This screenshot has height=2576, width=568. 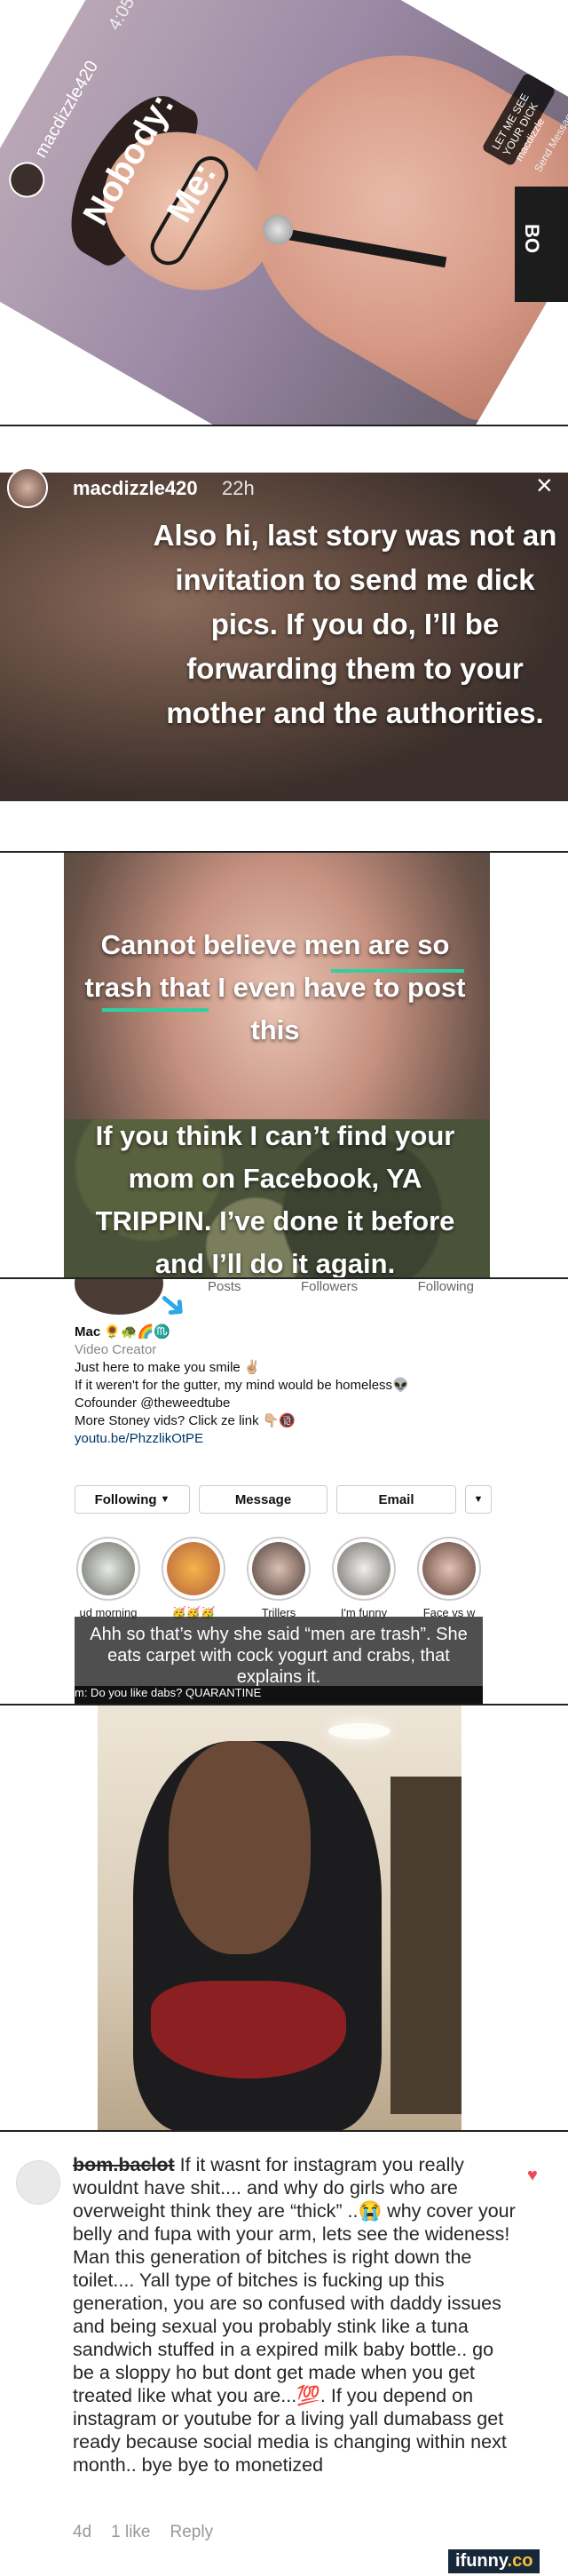 I want to click on red-shorts, so click(x=248, y=2030).